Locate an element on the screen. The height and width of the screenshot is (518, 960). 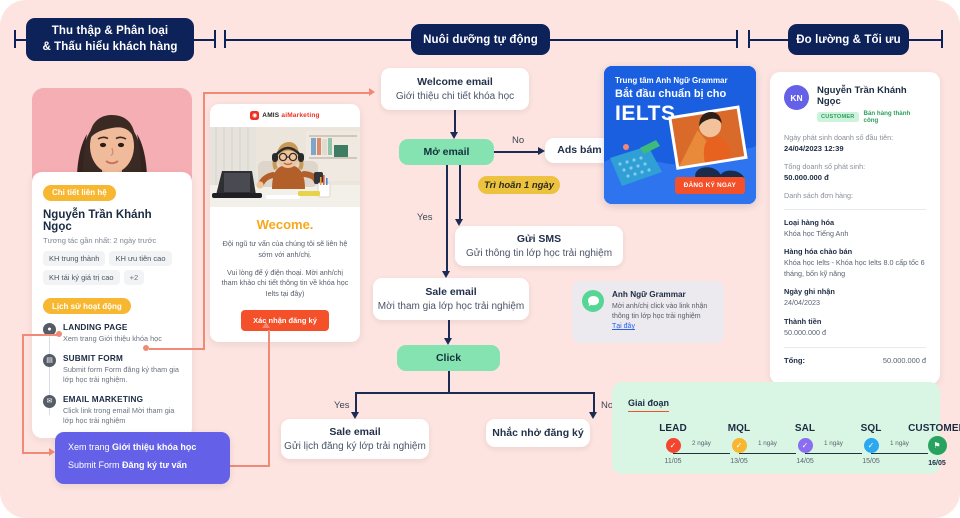
email-brand-header: ◉ AMIS aiMarketing is located at coordinates (285, 115).